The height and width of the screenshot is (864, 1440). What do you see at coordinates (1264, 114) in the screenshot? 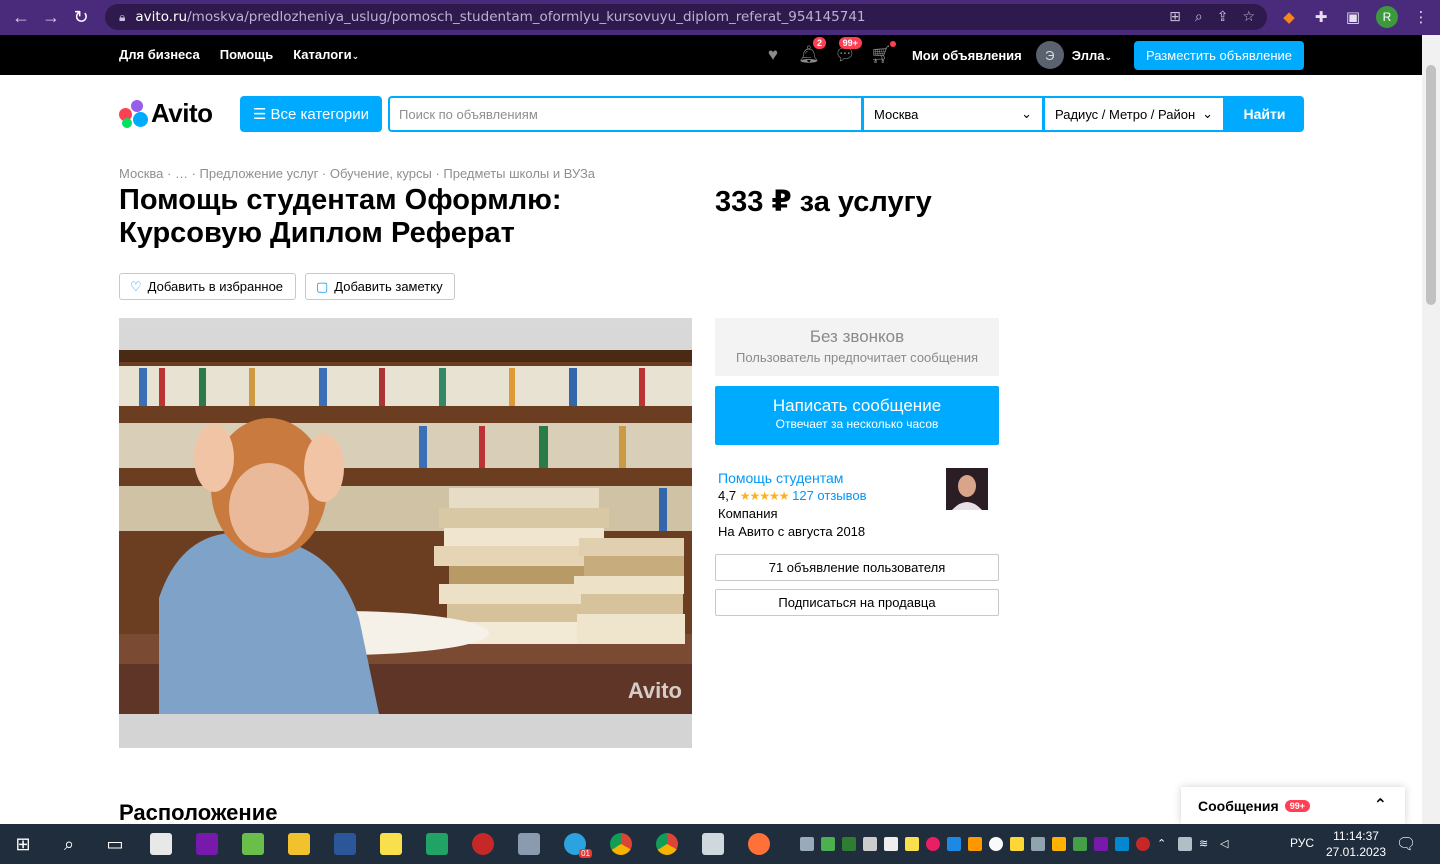
I see `search-button: Найти` at bounding box center [1264, 114].